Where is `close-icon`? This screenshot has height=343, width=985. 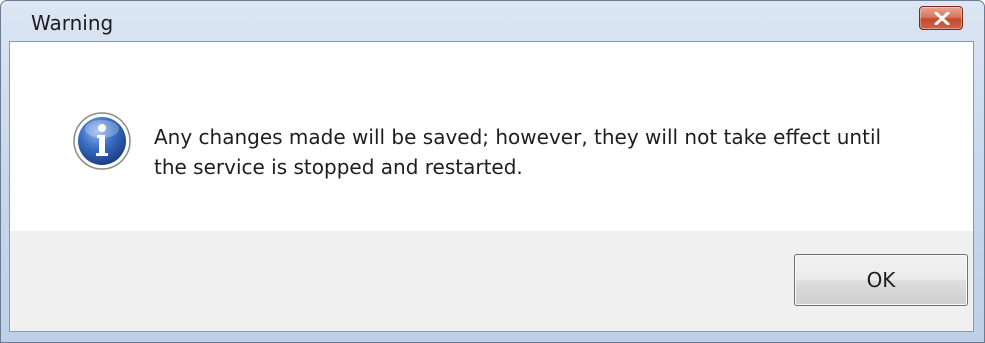
close-icon is located at coordinates (942, 18).